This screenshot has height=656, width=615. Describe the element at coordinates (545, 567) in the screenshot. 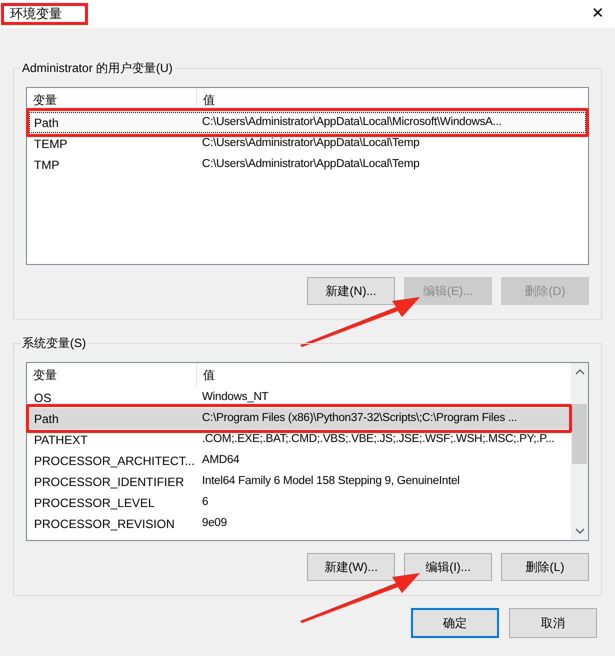

I see `dialog-button: 删除(L)` at that location.